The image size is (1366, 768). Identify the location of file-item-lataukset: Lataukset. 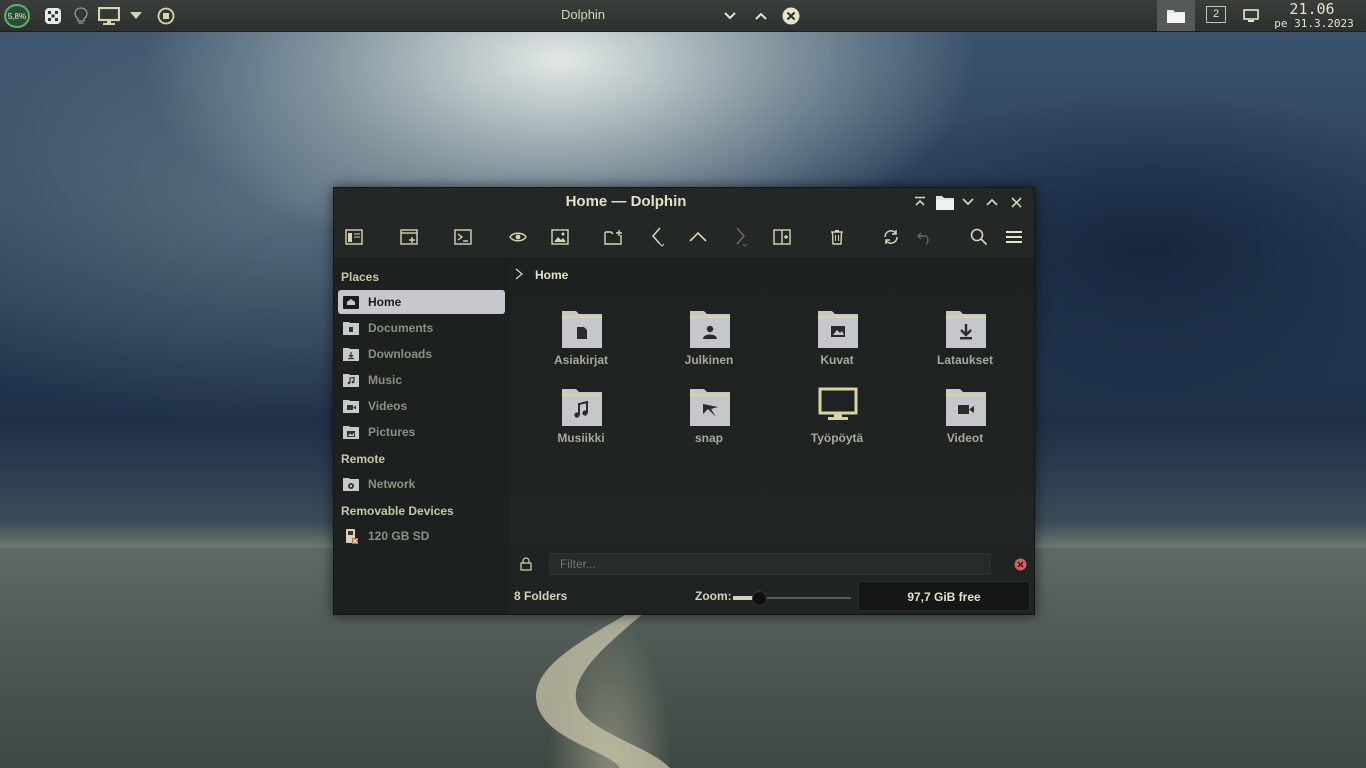
(965, 344).